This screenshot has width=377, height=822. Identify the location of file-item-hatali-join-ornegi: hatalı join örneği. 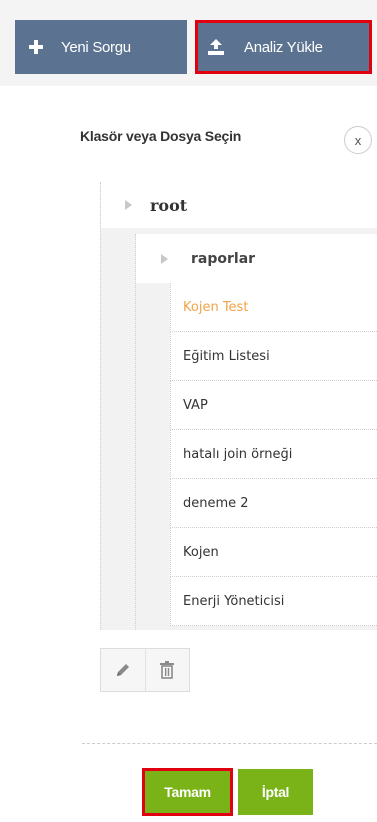
(273, 454).